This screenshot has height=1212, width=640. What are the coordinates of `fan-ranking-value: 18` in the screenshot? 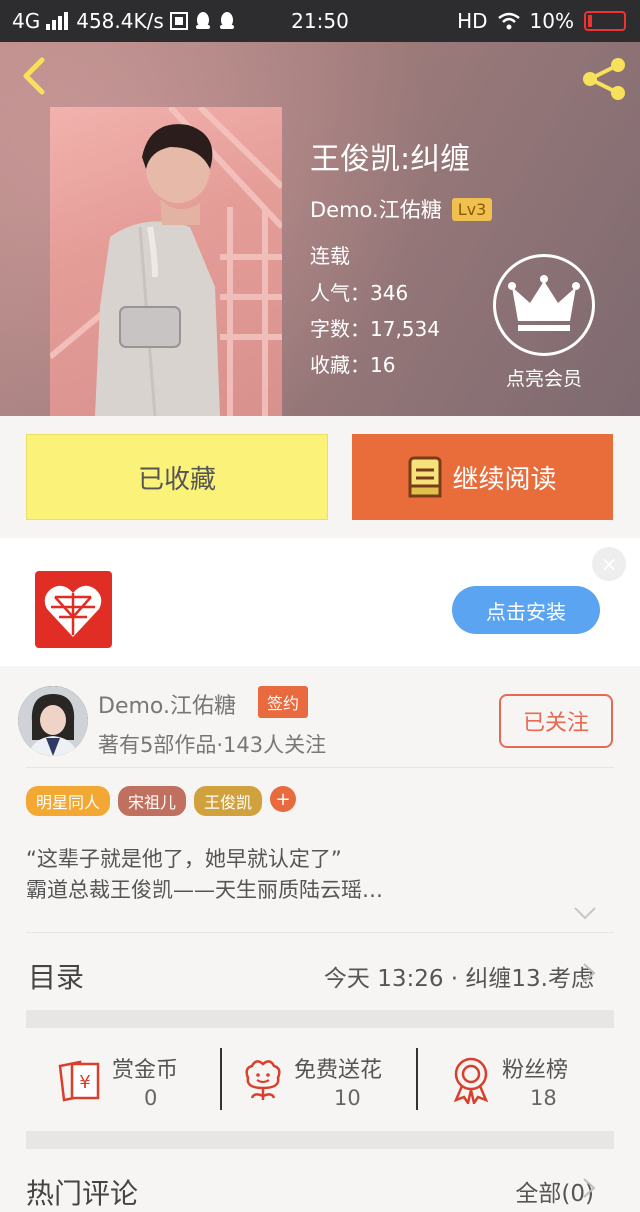 It's located at (543, 1098).